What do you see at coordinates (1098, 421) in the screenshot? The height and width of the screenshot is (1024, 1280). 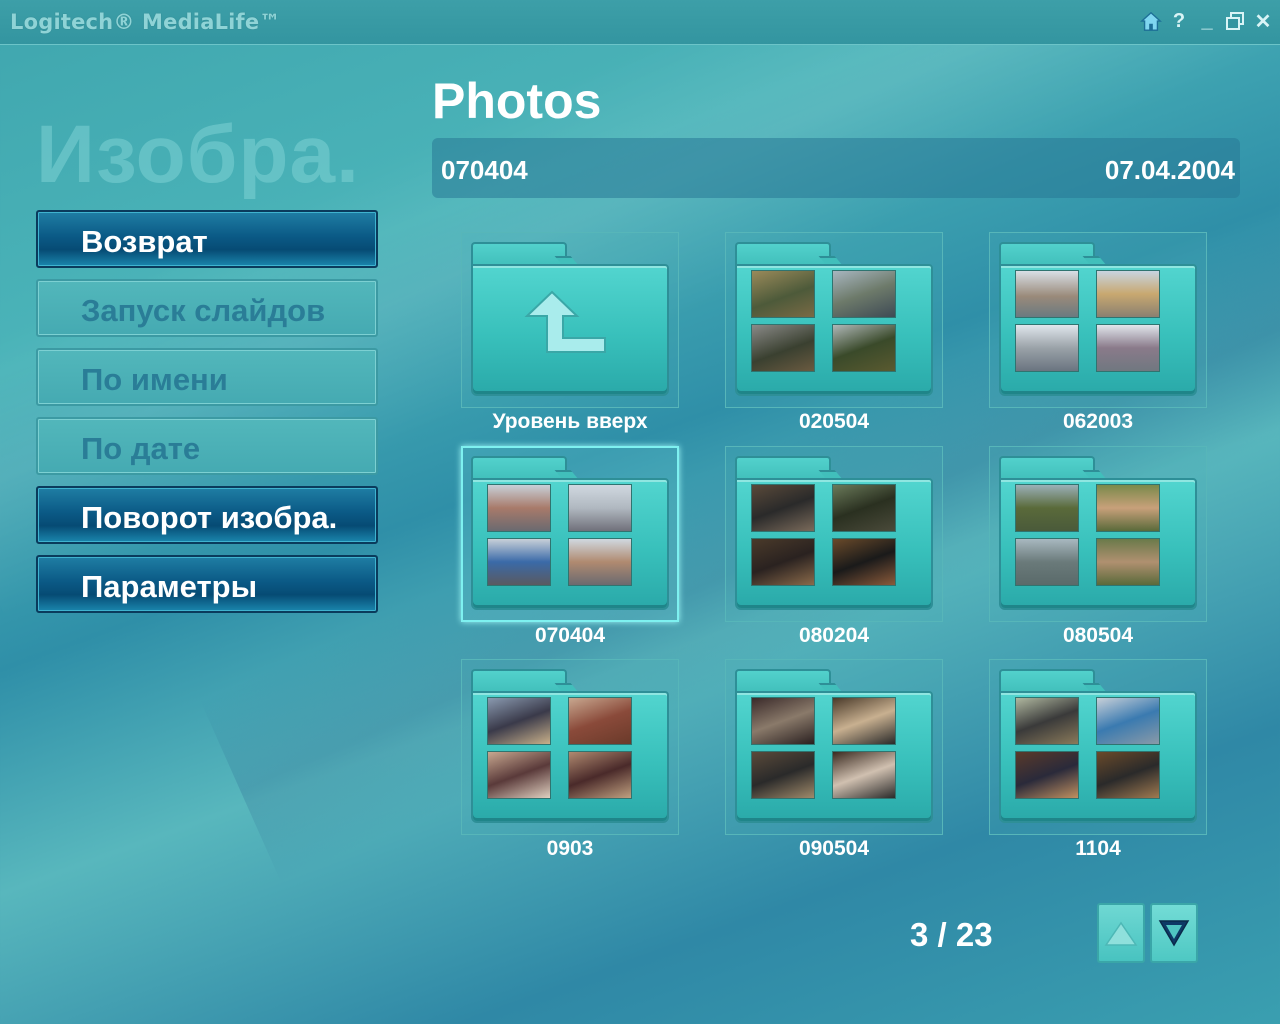 I see `folder-label: 062003` at bounding box center [1098, 421].